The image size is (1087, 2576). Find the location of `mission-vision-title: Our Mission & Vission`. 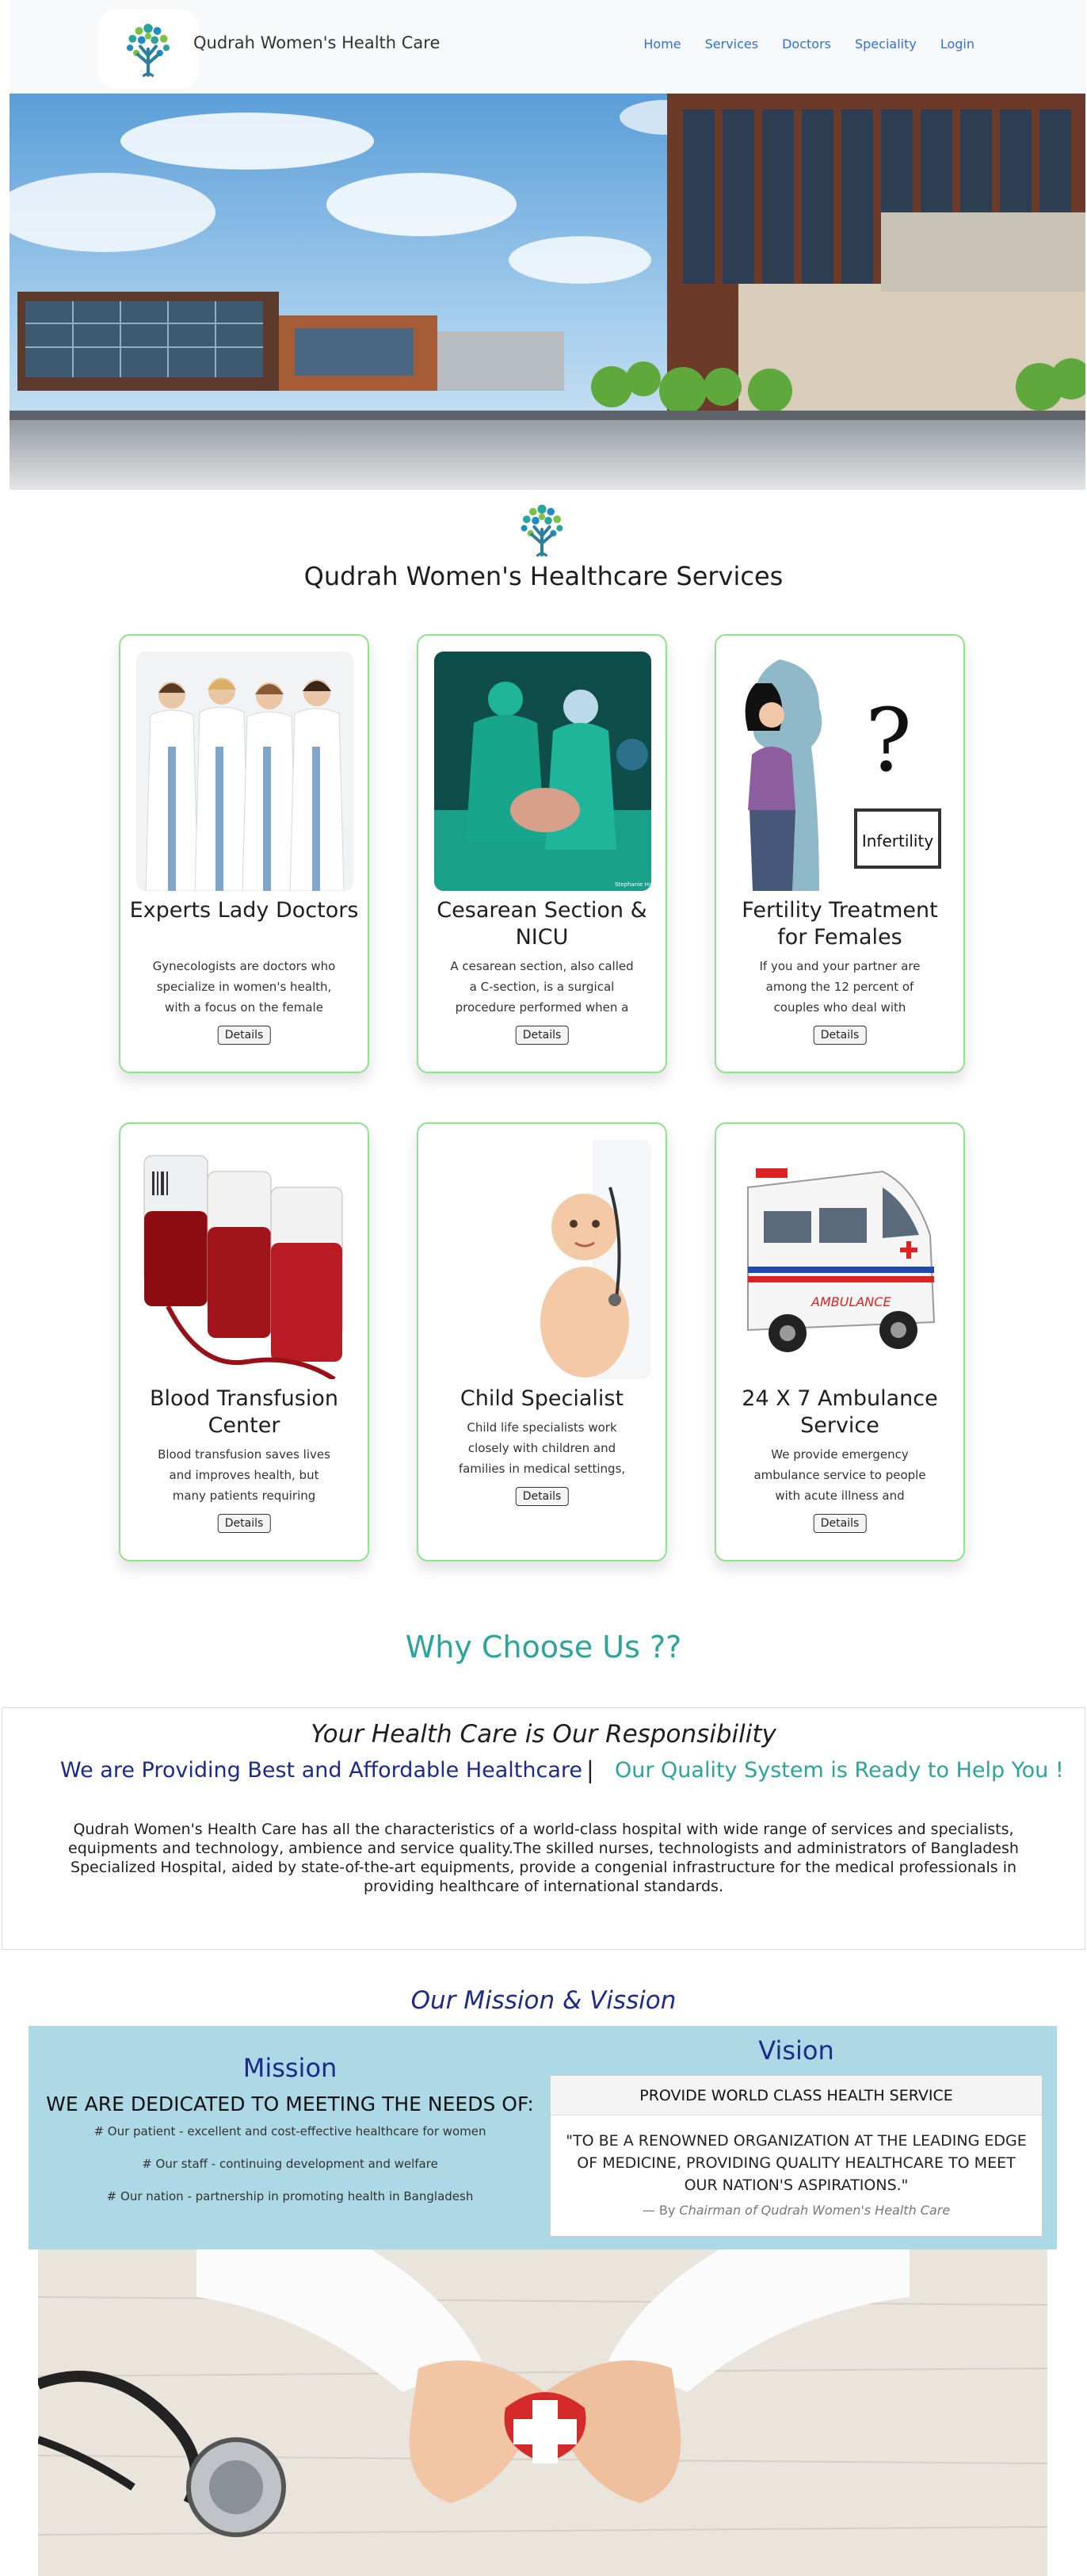

mission-vision-title: Our Mission & Vission is located at coordinates (543, 2000).